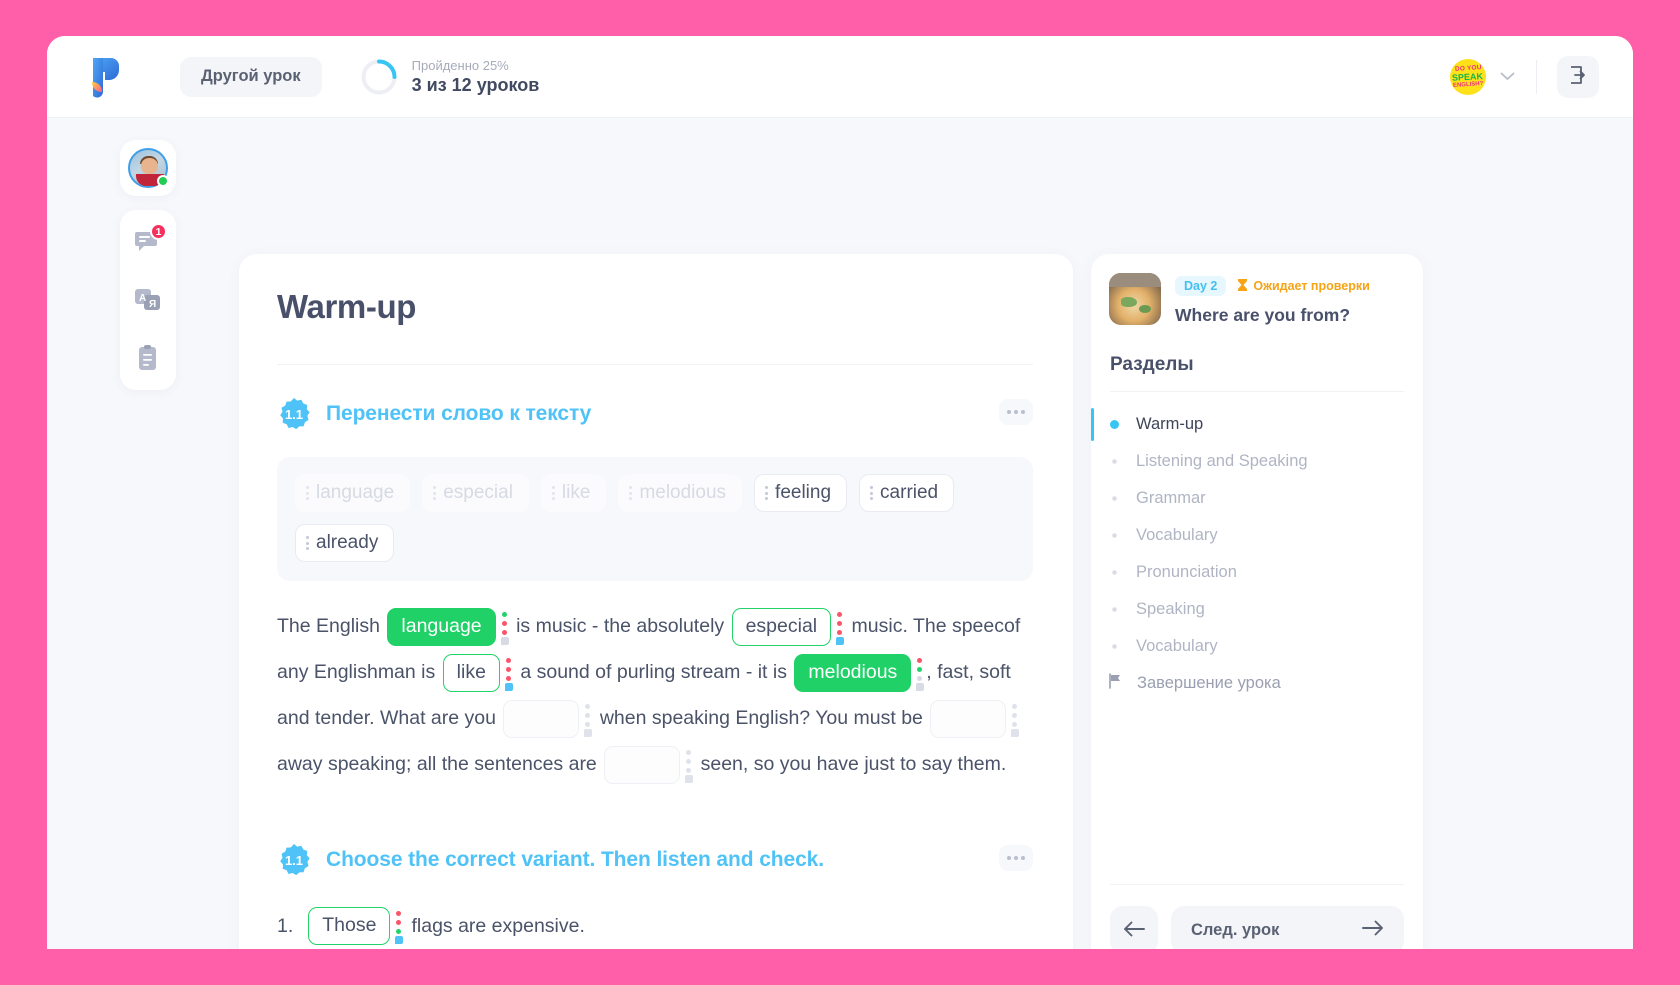 The height and width of the screenshot is (985, 1680). What do you see at coordinates (460, 65) in the screenshot?
I see `progress-caption: Пройденно 25%` at bounding box center [460, 65].